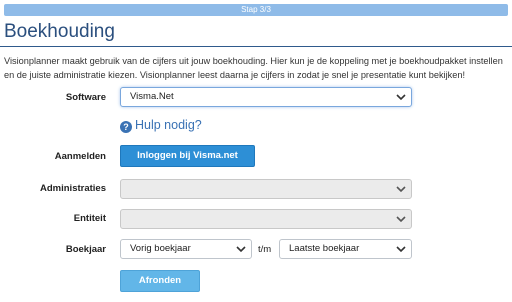 The image size is (512, 302). I want to click on boekjaar-from-select: Vorig boekjaar, so click(186, 249).